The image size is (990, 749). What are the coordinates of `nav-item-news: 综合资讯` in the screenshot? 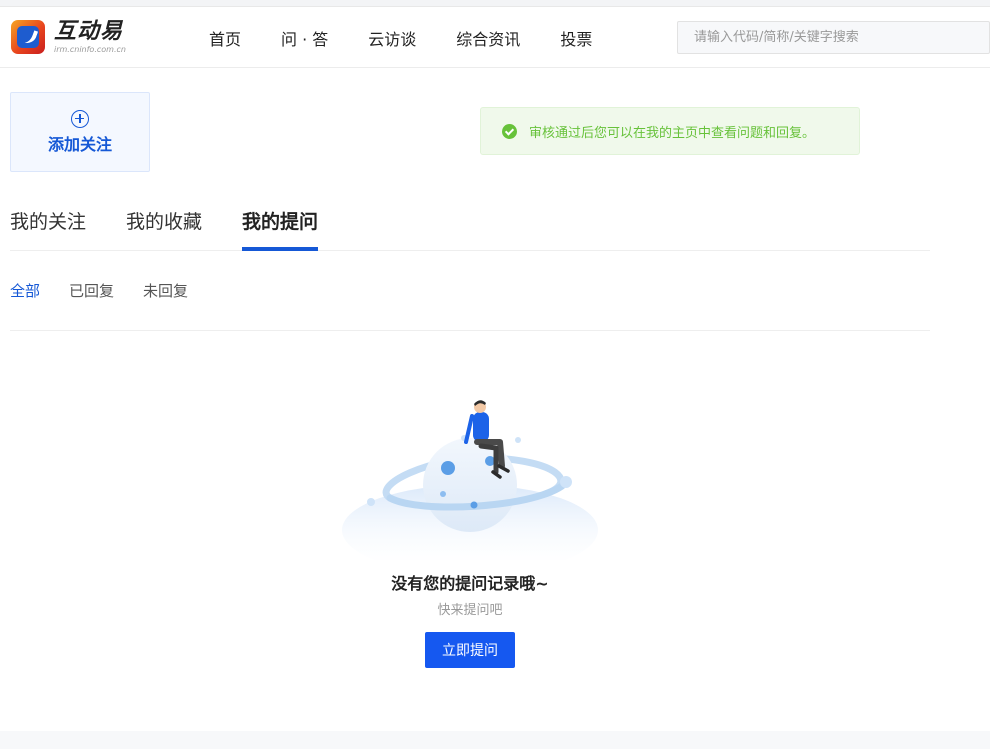 It's located at (488, 38).